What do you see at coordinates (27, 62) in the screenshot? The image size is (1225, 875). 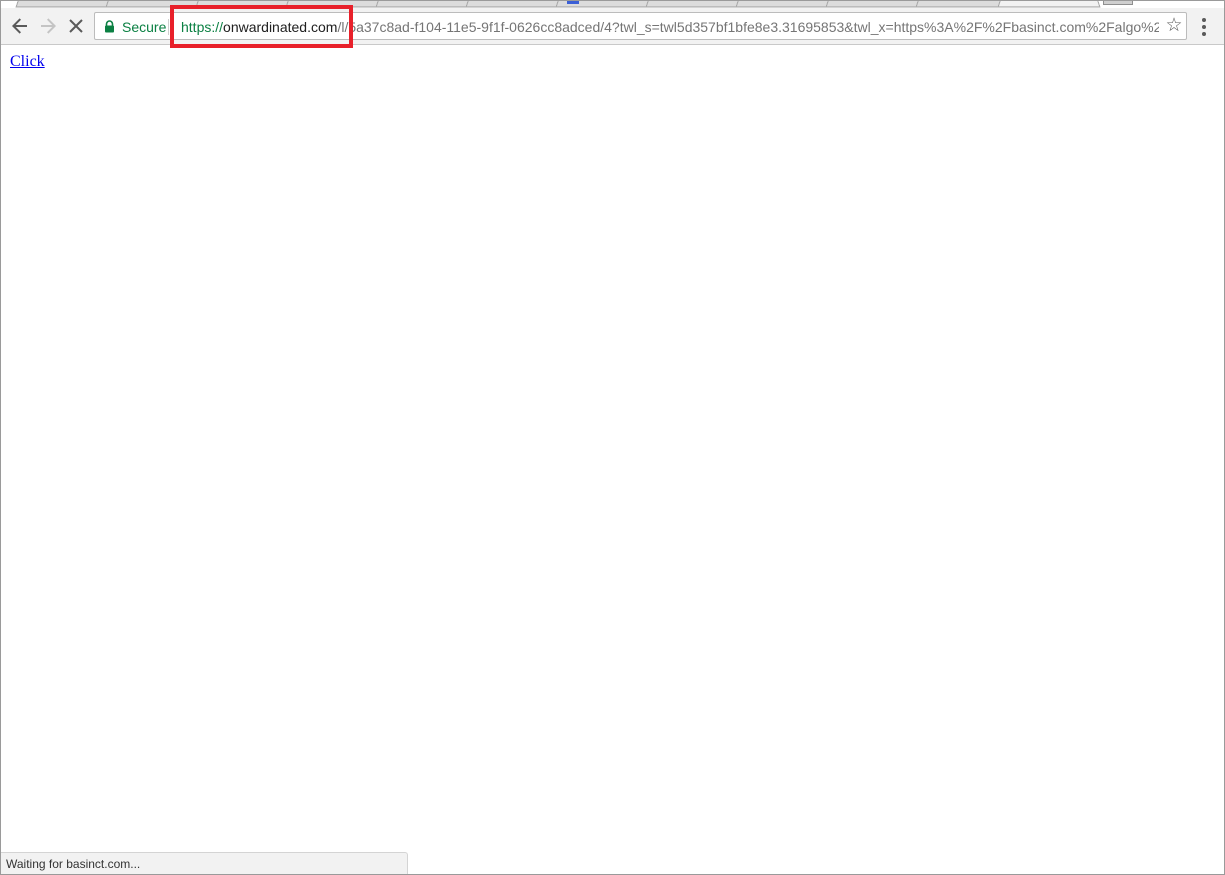 I see `click-link: Click` at bounding box center [27, 62].